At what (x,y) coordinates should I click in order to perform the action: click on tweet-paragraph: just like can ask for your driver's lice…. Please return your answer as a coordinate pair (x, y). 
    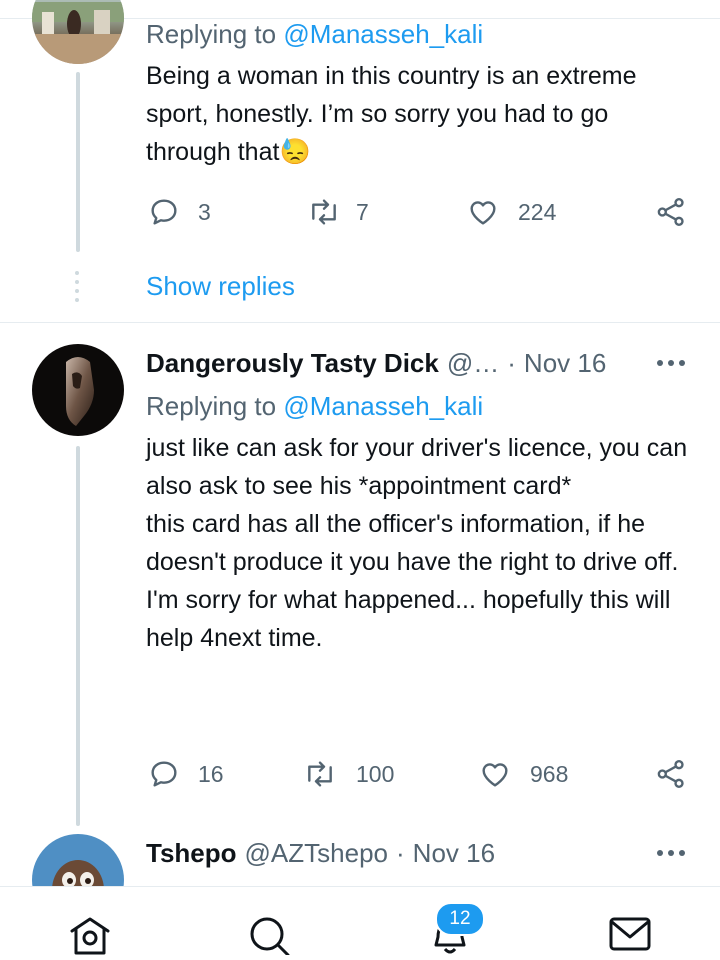
    Looking at the image, I should click on (417, 467).